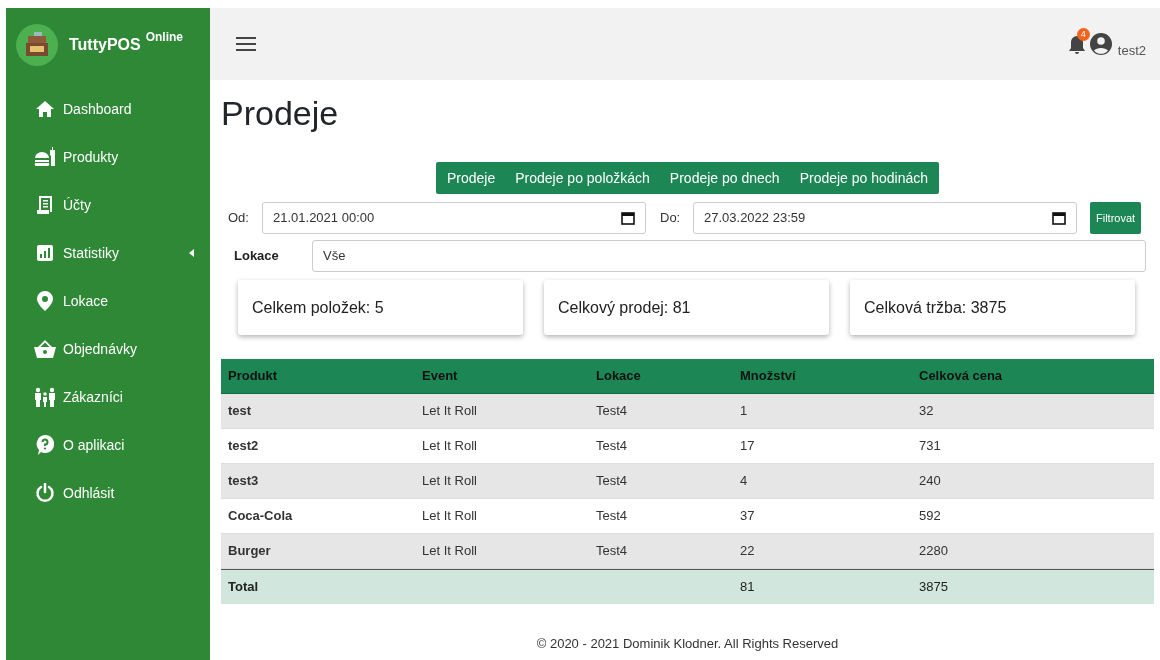  I want to click on receipt-icon, so click(45, 205).